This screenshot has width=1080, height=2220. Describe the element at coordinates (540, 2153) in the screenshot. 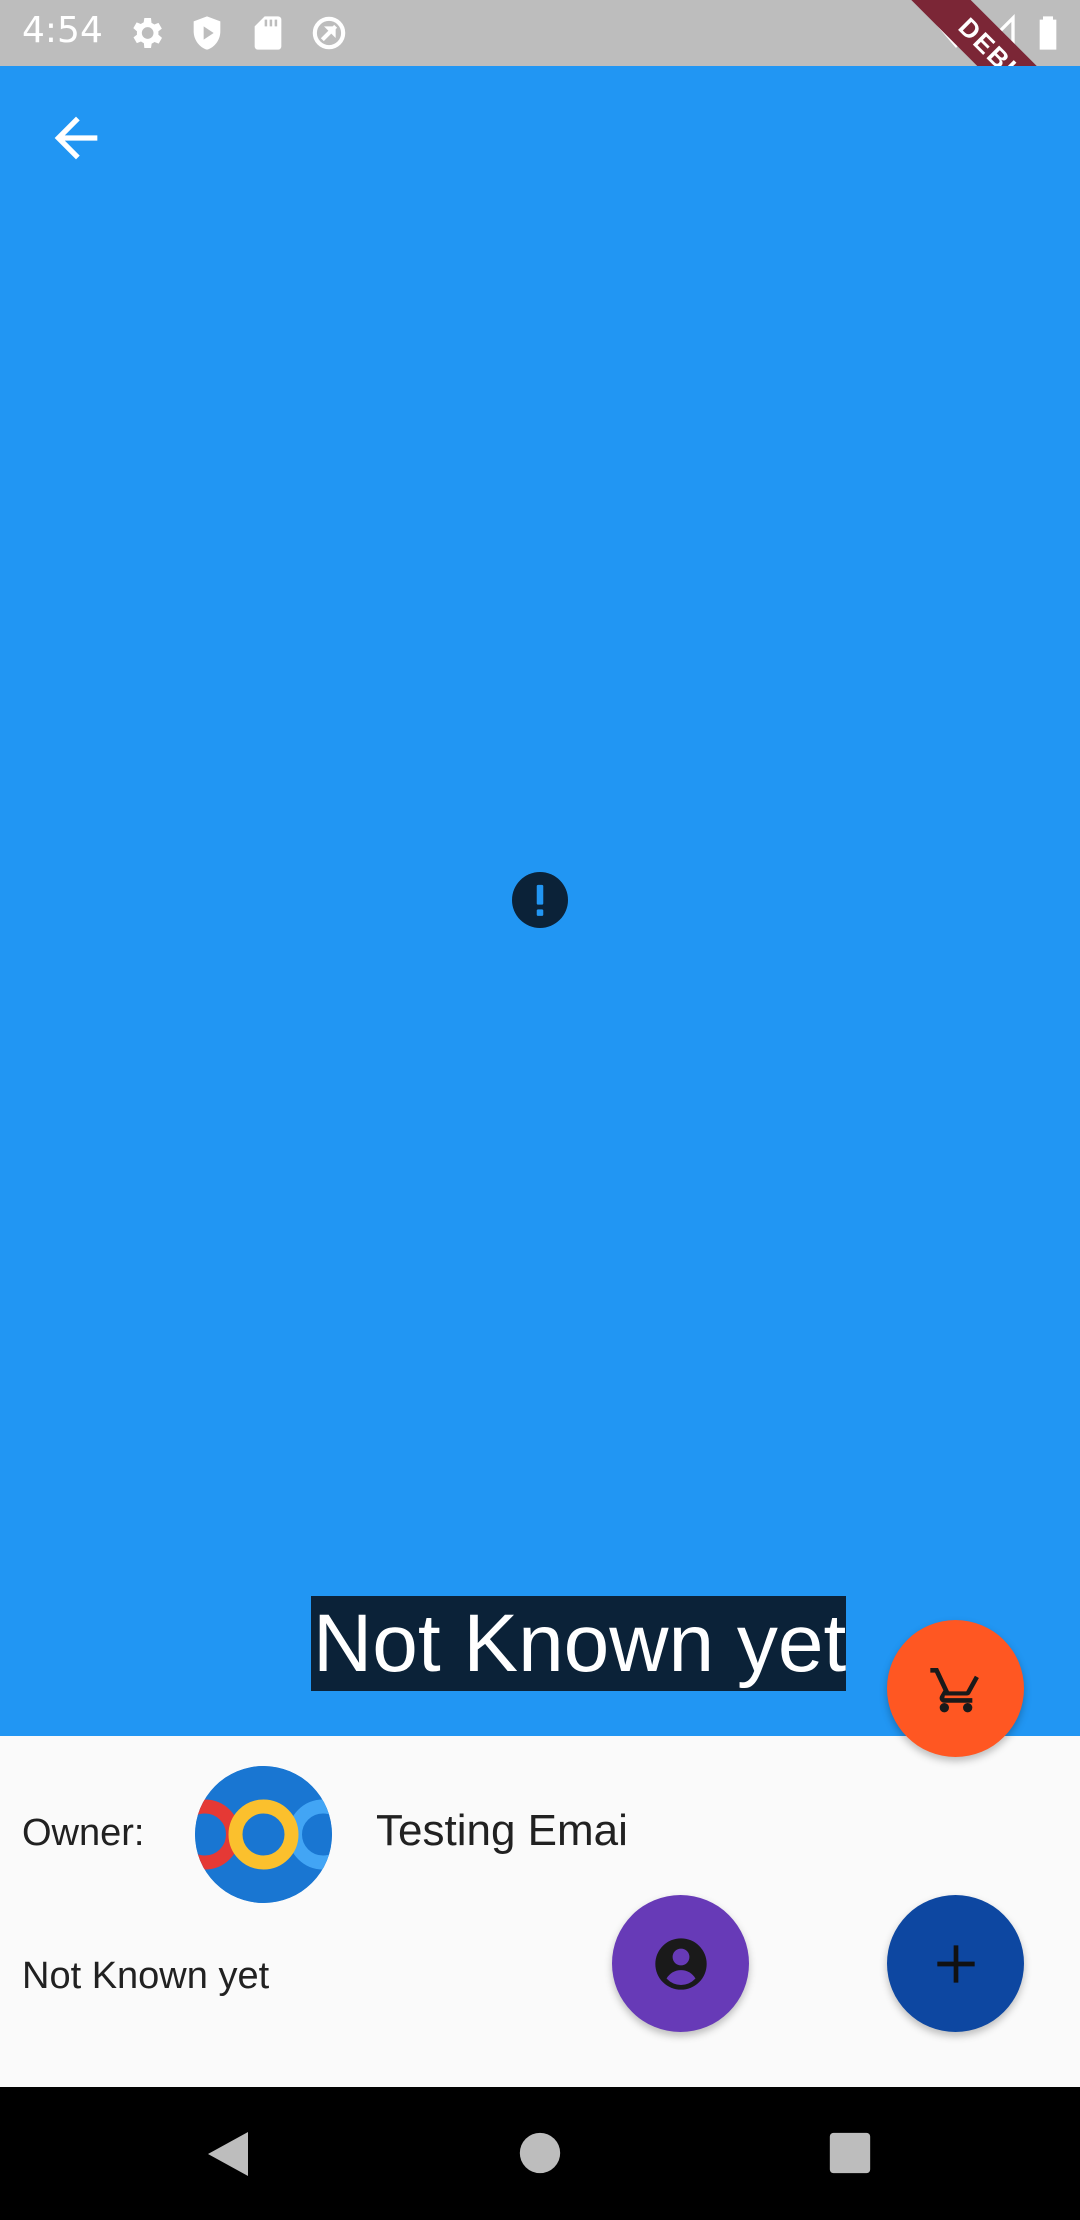

I see `home-circle-icon` at that location.